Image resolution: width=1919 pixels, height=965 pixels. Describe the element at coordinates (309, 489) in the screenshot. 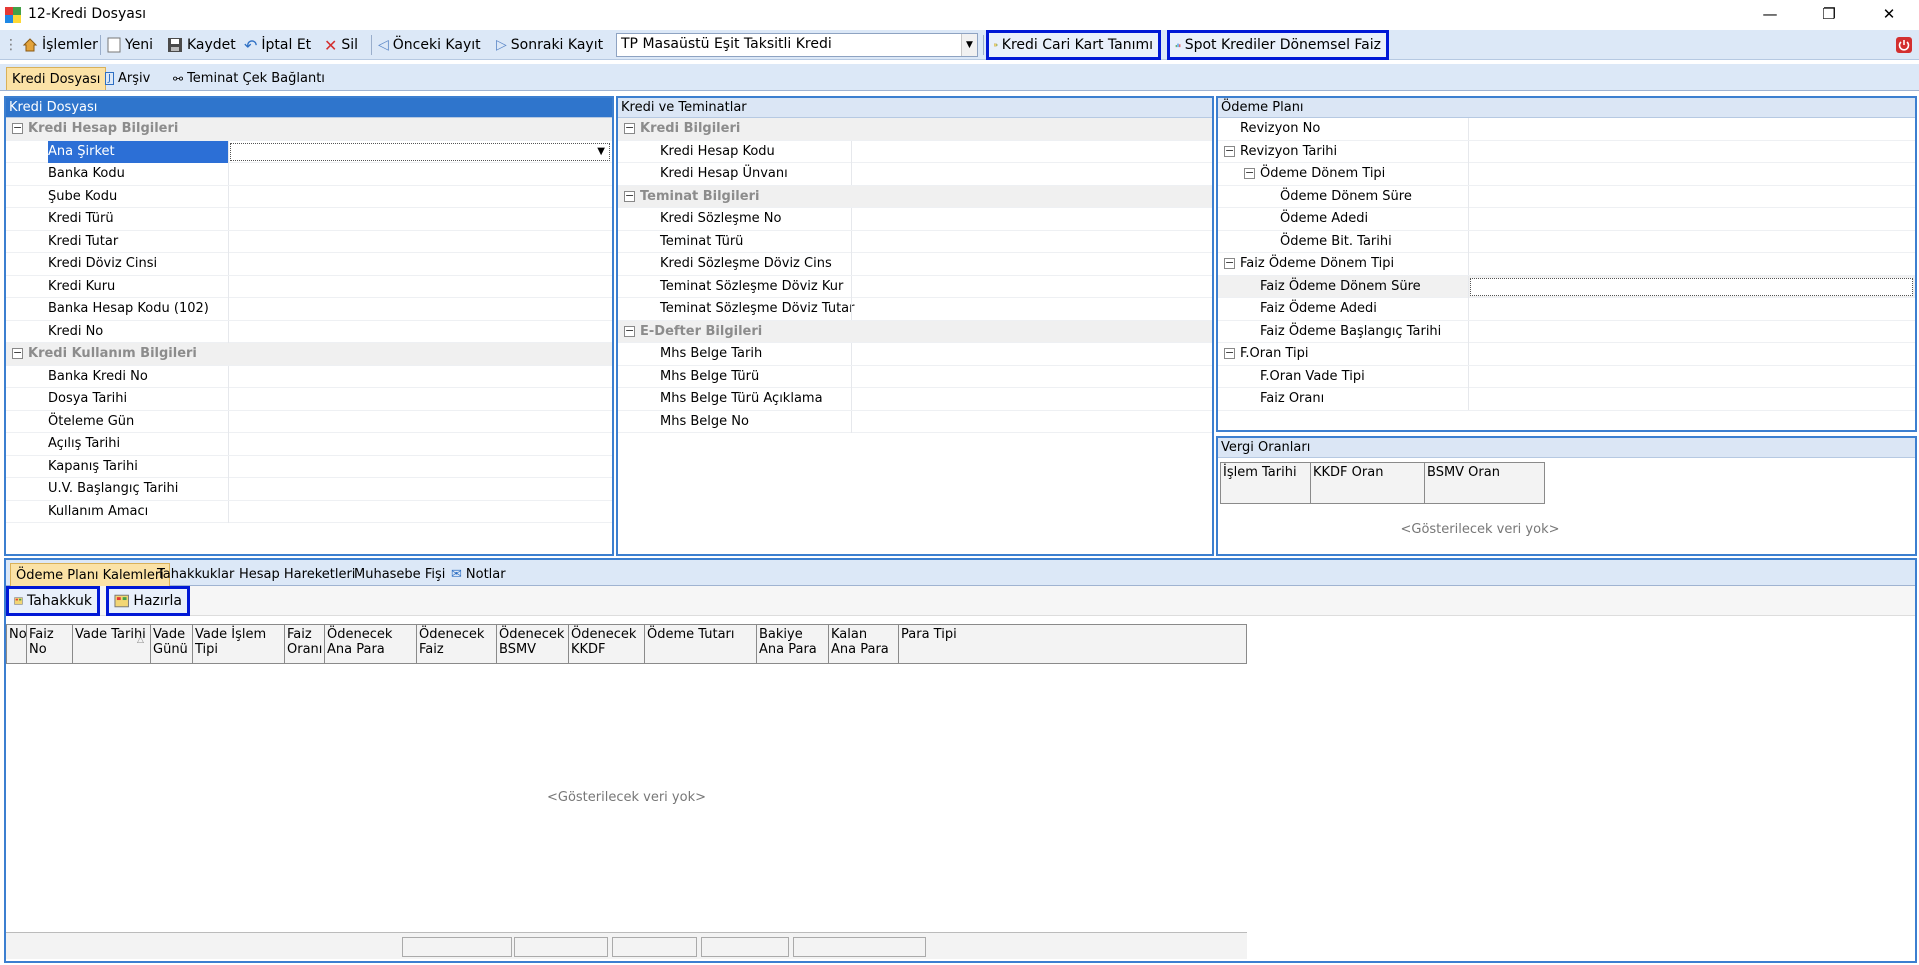

I see `property-row: U.V. Başlangıç Tarihi` at that location.